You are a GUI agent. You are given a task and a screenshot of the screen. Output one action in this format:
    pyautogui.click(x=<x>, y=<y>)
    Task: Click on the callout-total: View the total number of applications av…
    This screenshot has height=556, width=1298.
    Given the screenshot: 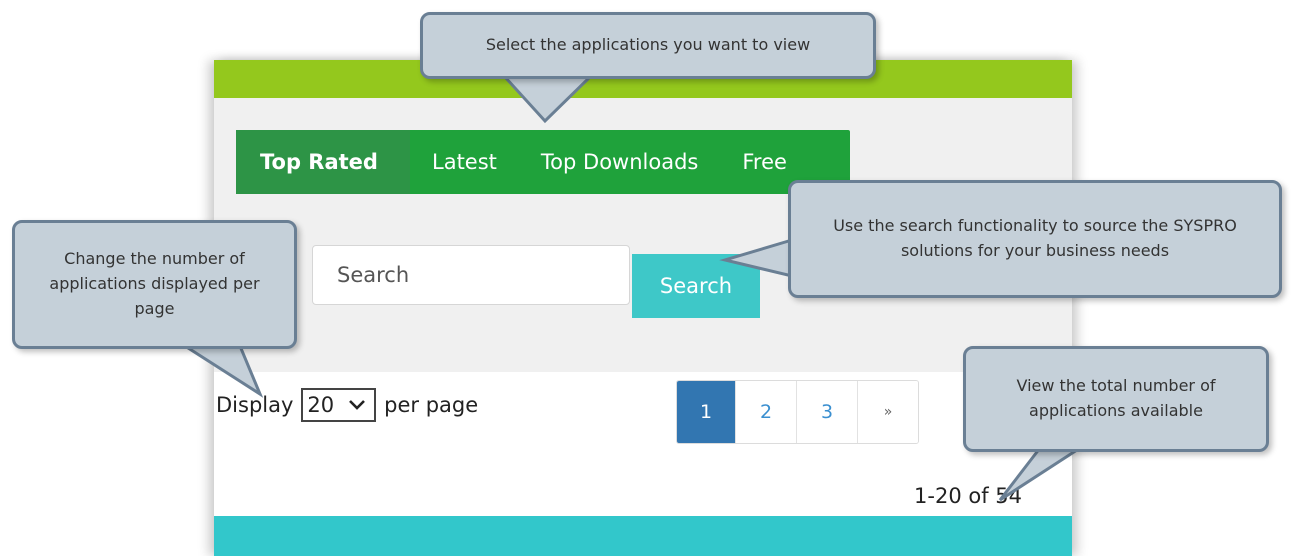 What is the action you would take?
    pyautogui.click(x=1116, y=399)
    